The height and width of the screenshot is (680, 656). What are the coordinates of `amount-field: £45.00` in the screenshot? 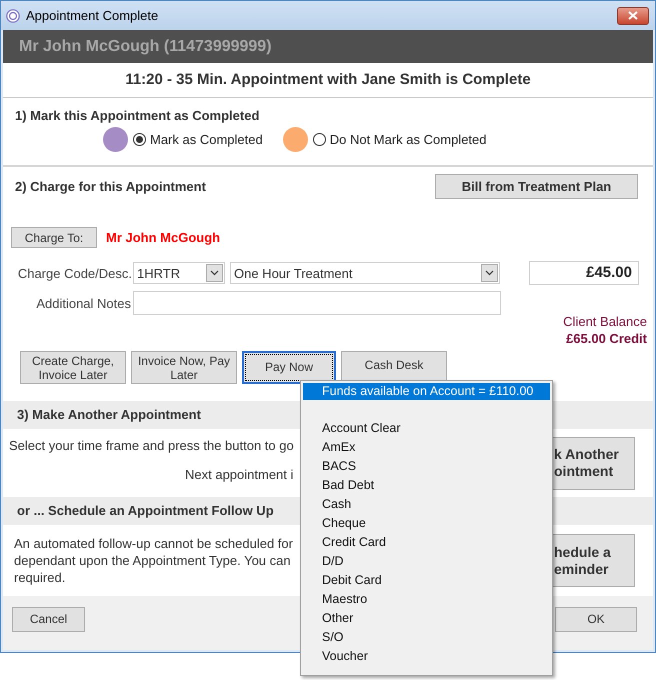 It's located at (584, 273).